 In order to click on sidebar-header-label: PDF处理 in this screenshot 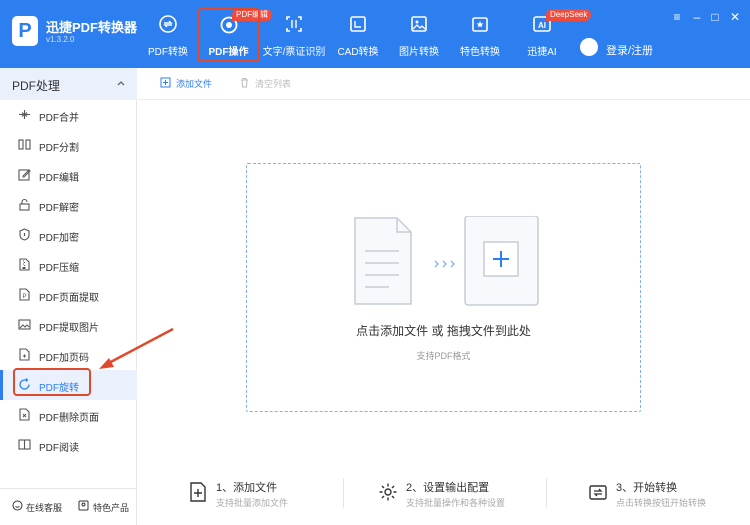, I will do `click(36, 86)`.